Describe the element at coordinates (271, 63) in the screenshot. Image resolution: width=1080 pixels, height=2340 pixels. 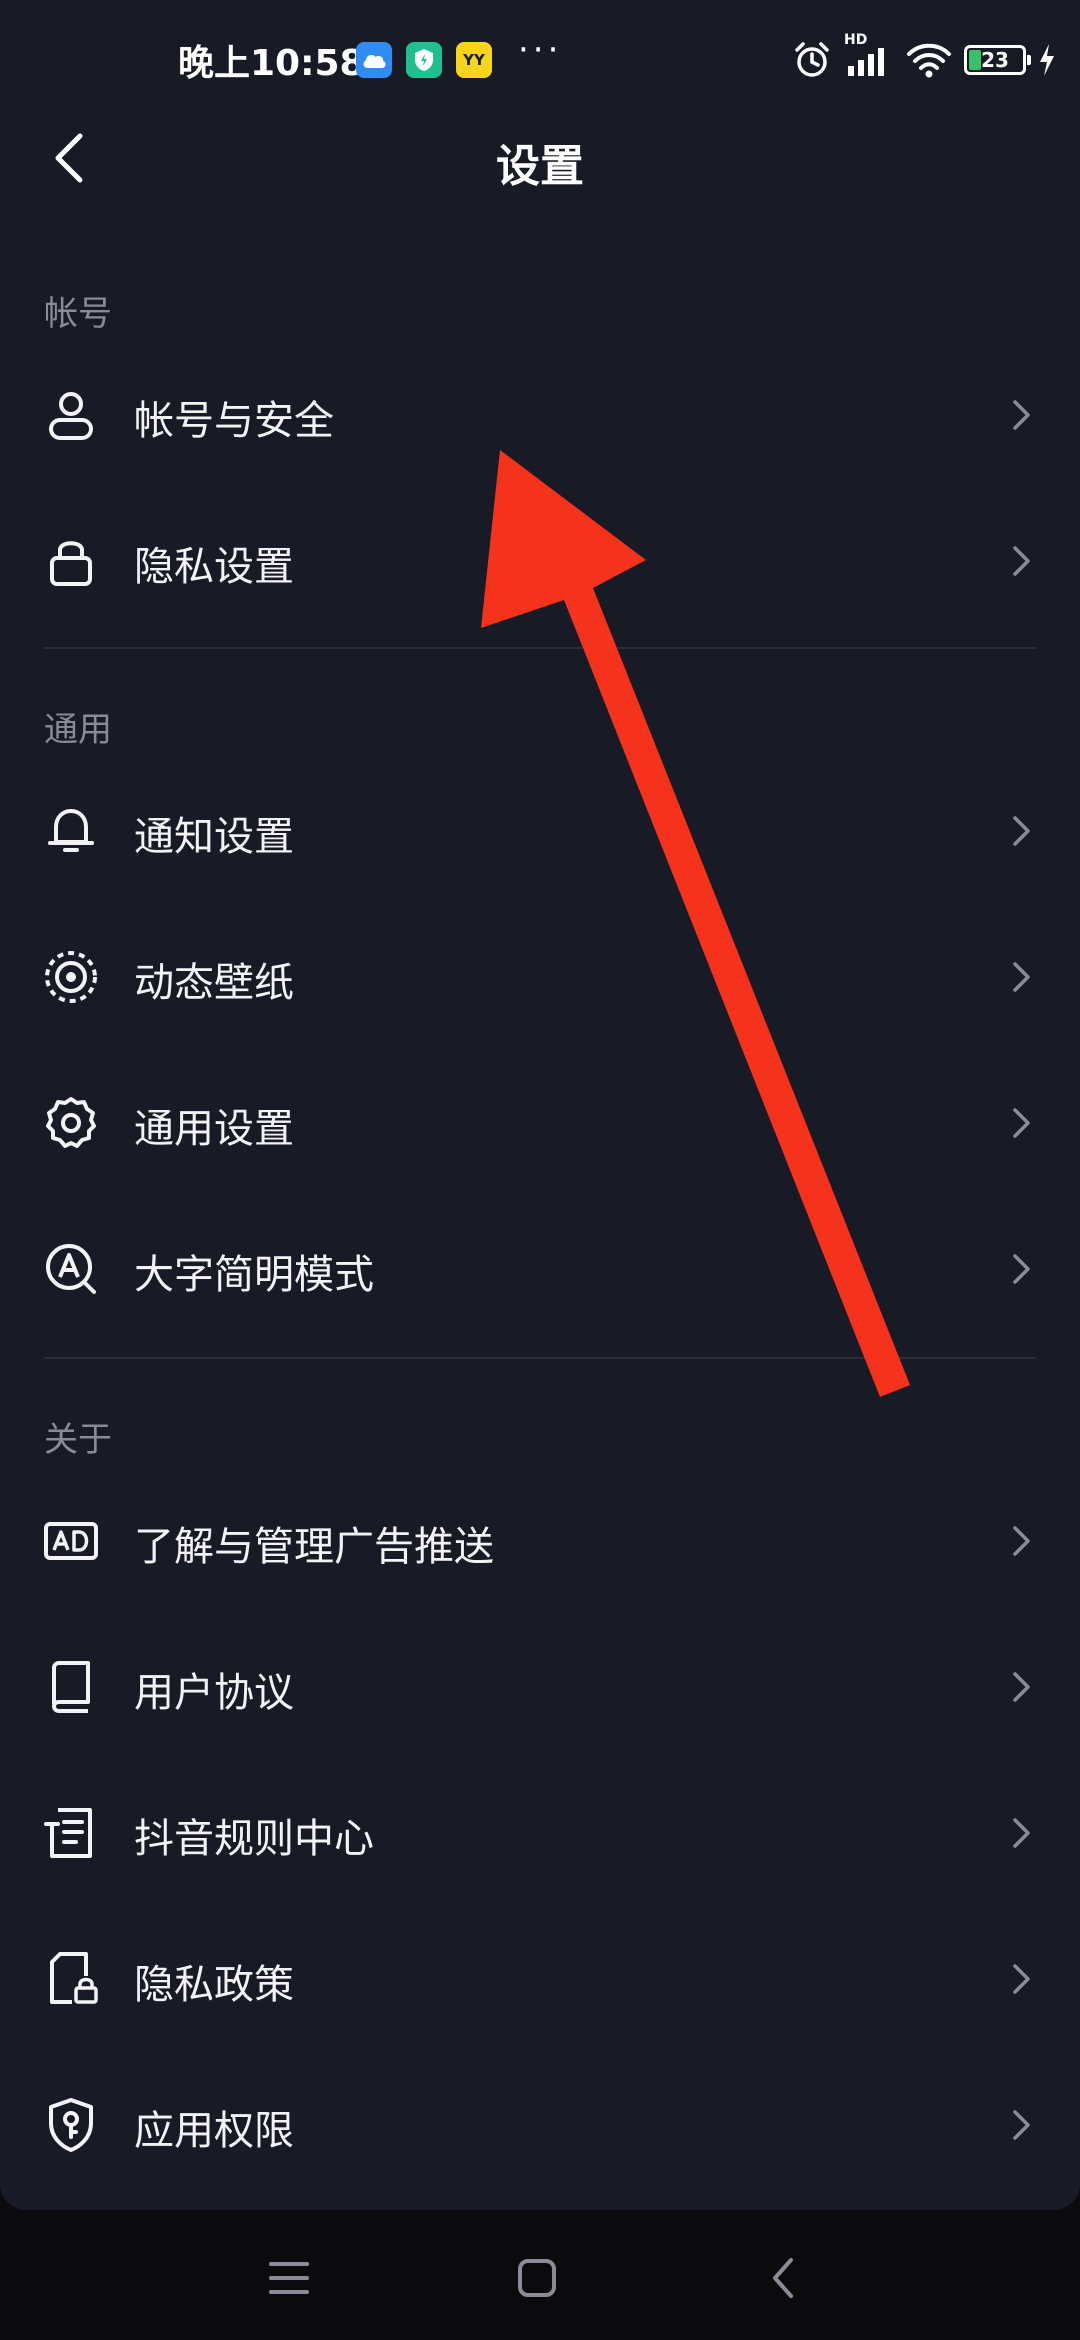
I see `status-time: 晚上10:58` at that location.